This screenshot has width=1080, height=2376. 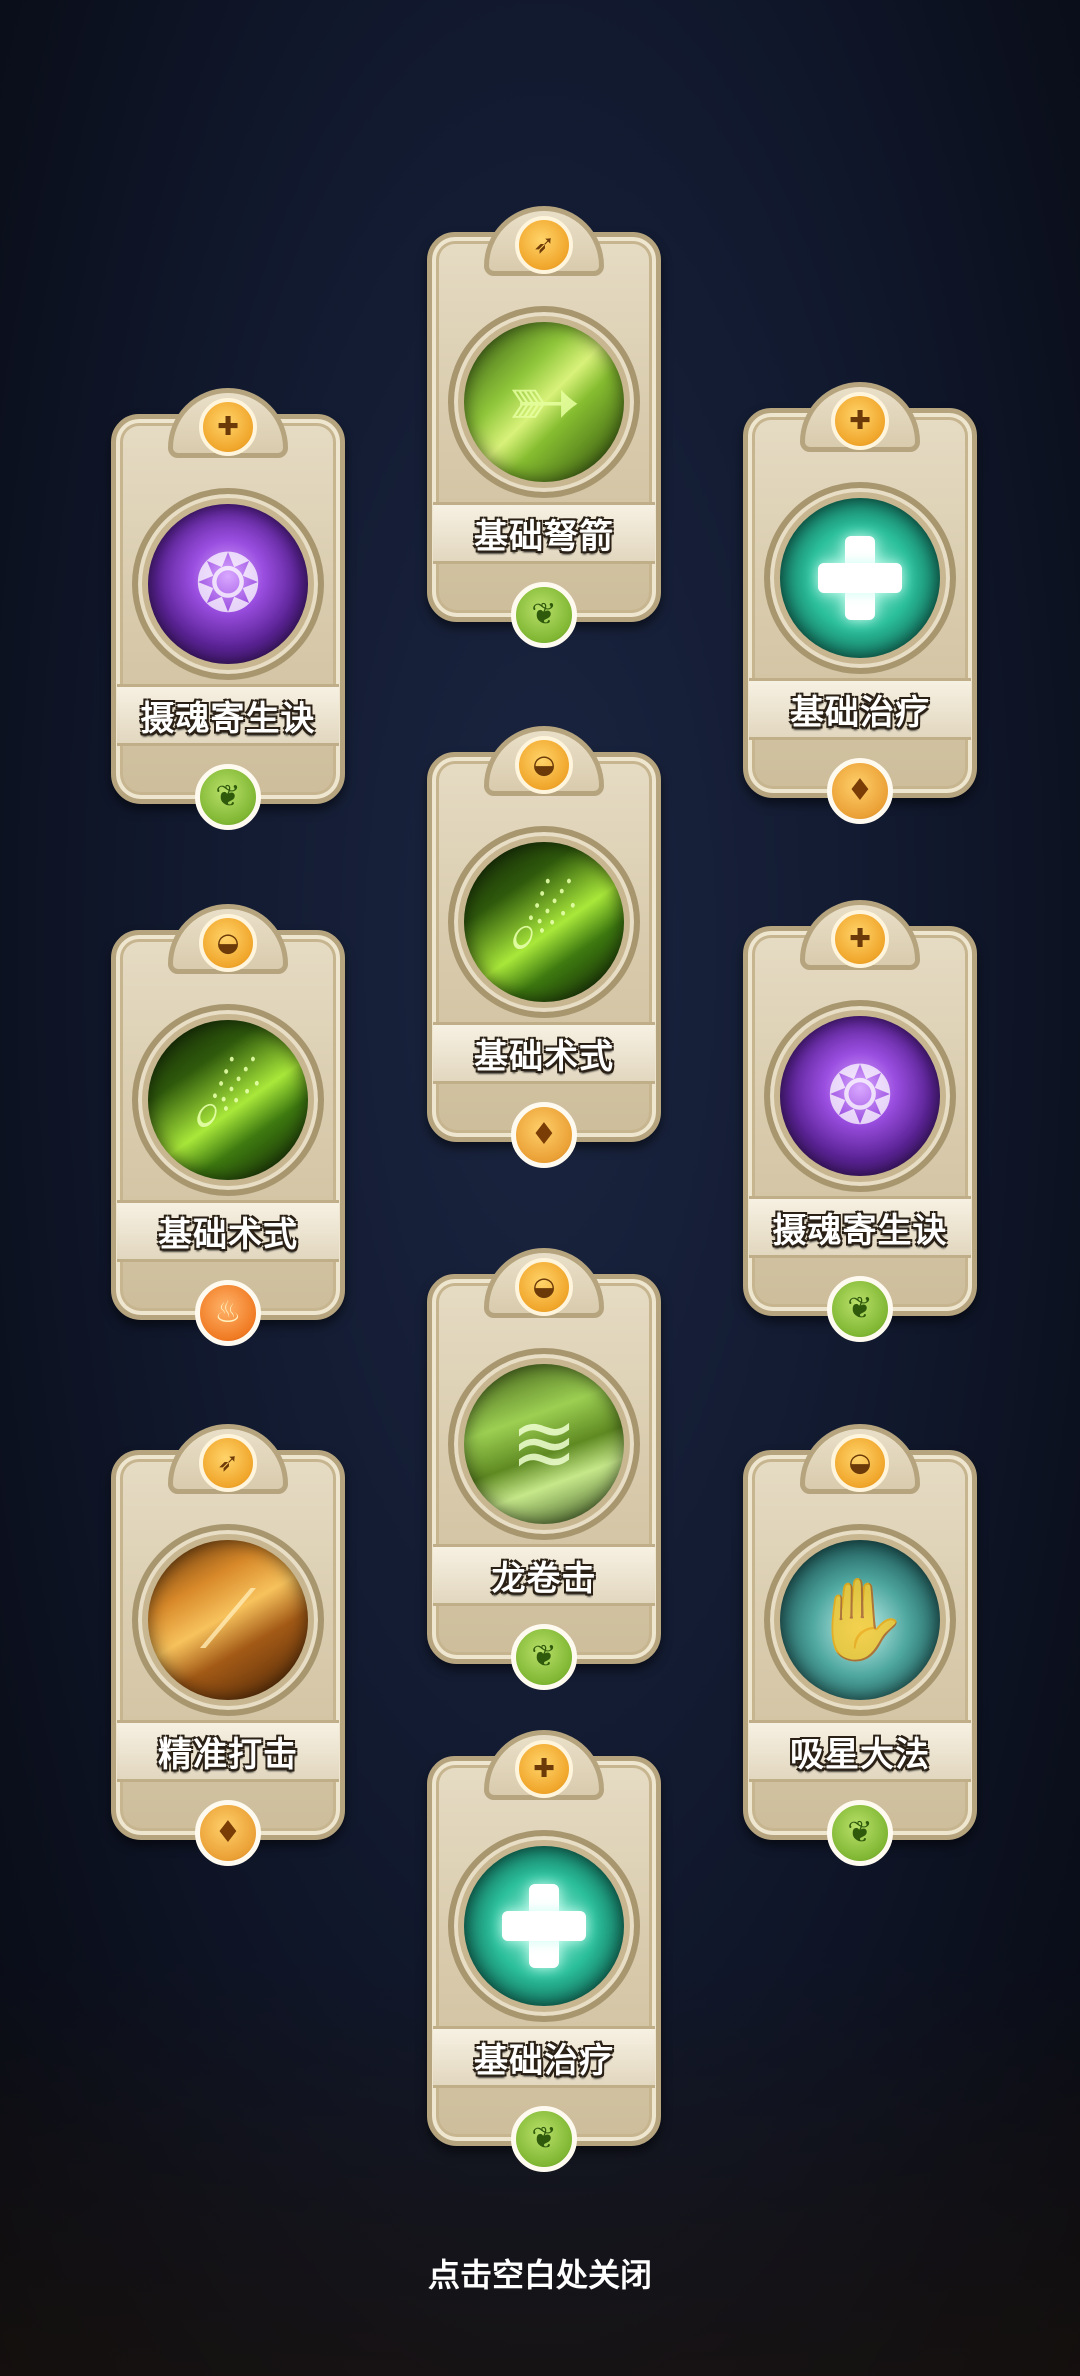 I want to click on name-ribbon: 基础弩箭, so click(x=544, y=533).